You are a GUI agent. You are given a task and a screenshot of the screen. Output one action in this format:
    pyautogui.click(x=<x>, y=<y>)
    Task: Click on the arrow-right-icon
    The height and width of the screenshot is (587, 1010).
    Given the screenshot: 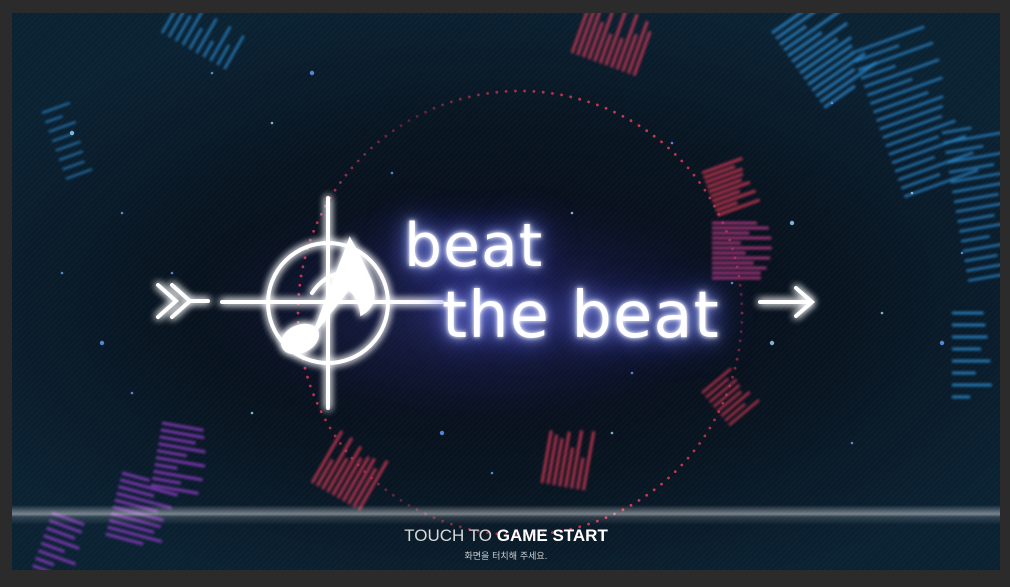 What is the action you would take?
    pyautogui.click(x=787, y=302)
    